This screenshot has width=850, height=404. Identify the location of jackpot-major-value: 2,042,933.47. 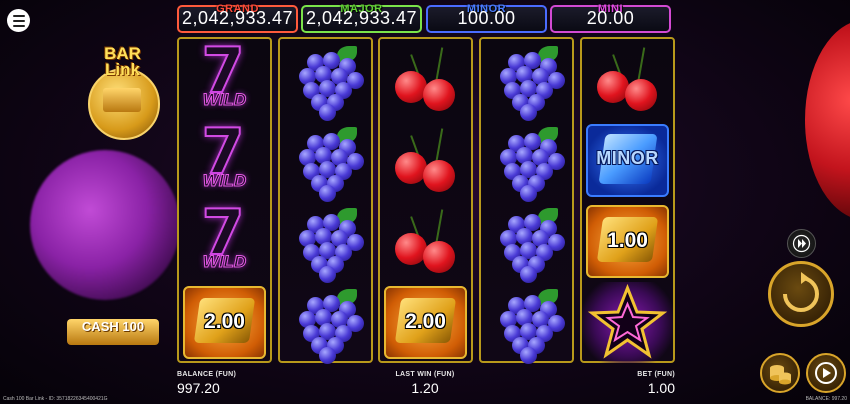
(361, 18).